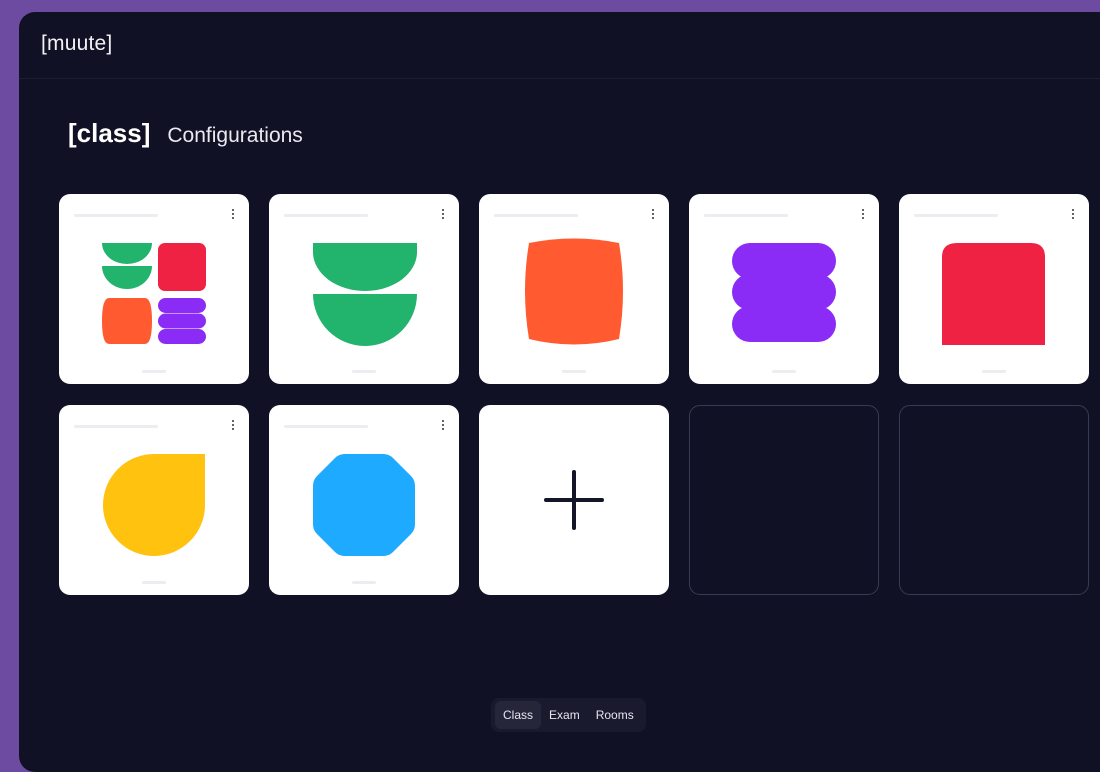 Image resolution: width=1100 pixels, height=772 pixels. I want to click on config-tile-mixed, so click(154, 289).